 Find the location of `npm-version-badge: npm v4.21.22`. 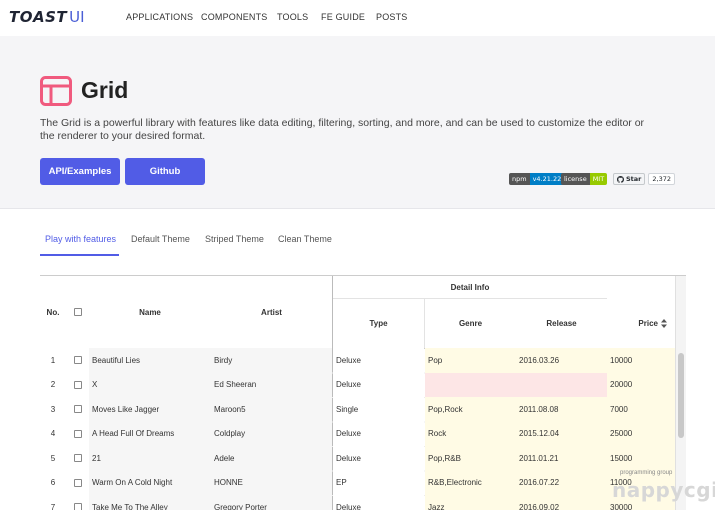

npm-version-badge: npm v4.21.22 is located at coordinates (537, 179).